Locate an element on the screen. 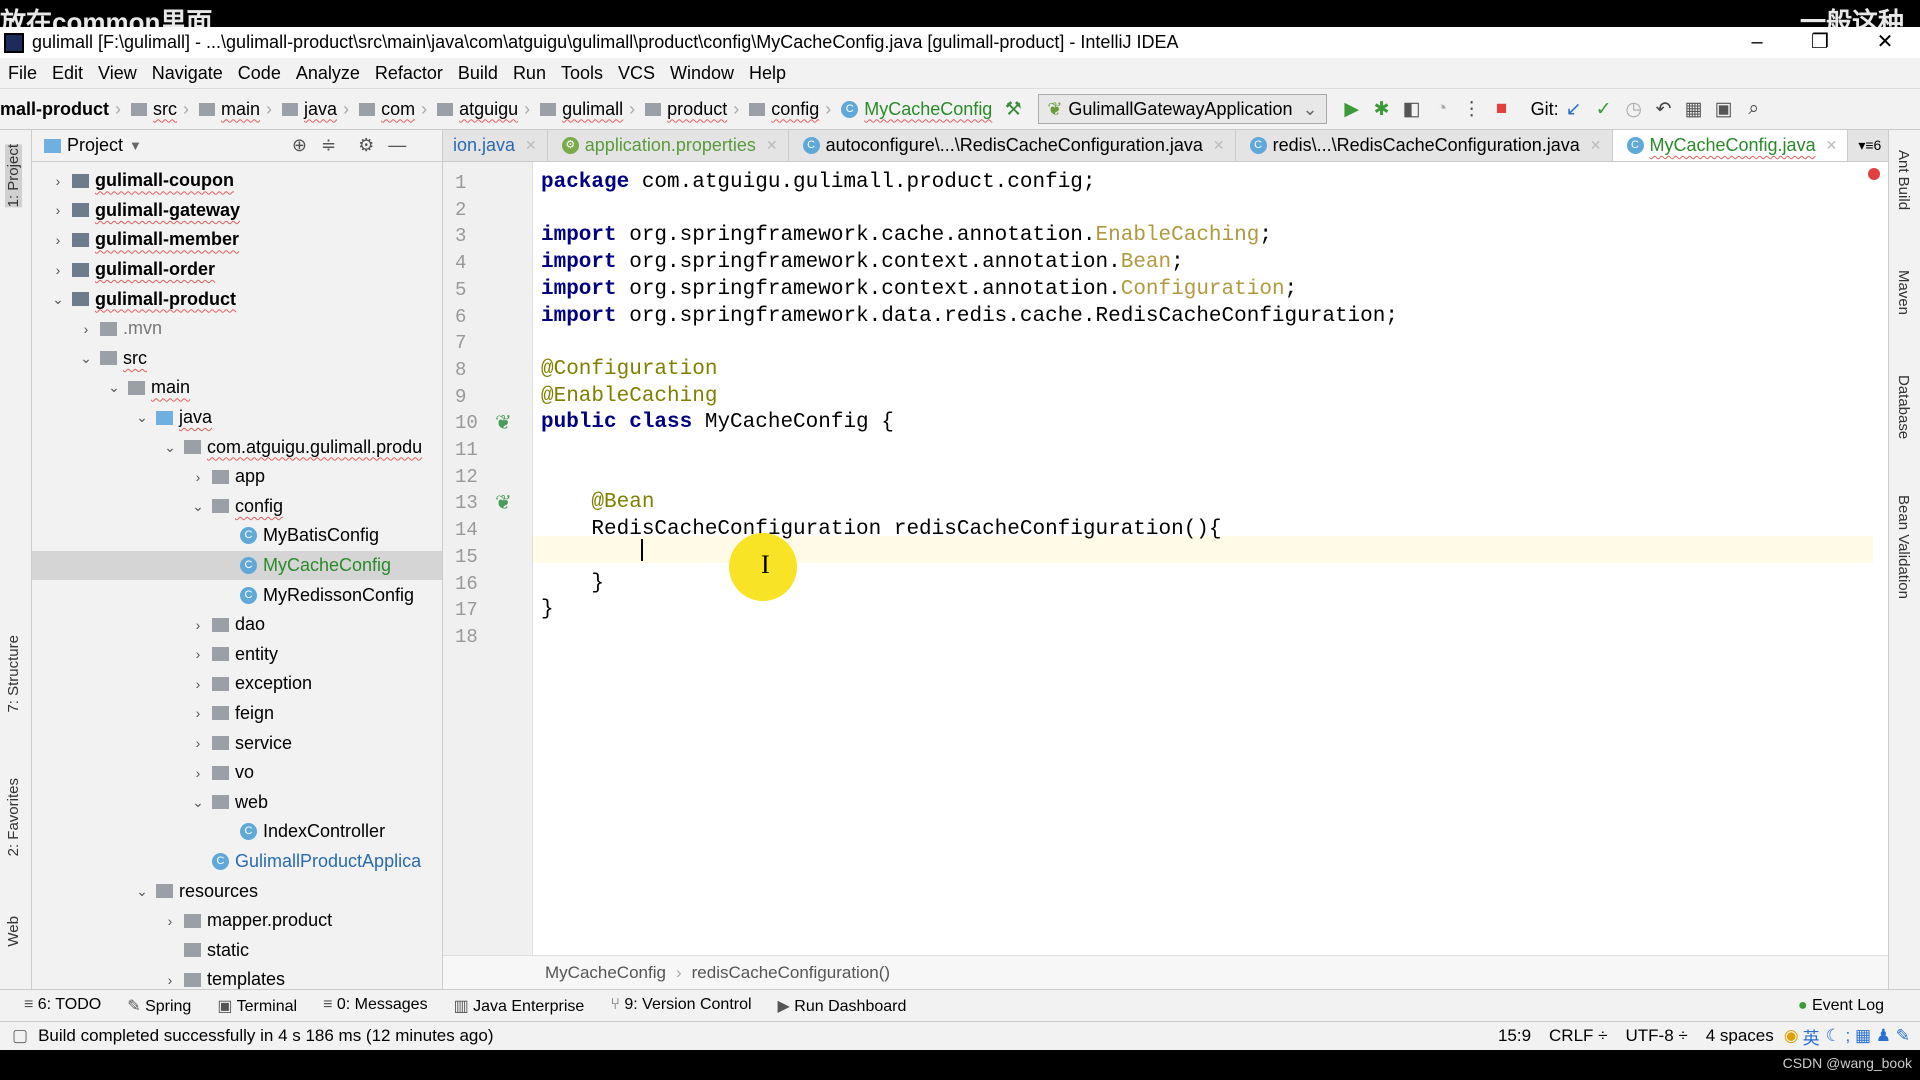 This screenshot has width=1920, height=1080. build-hammer-icon: ⚒ is located at coordinates (1013, 109).